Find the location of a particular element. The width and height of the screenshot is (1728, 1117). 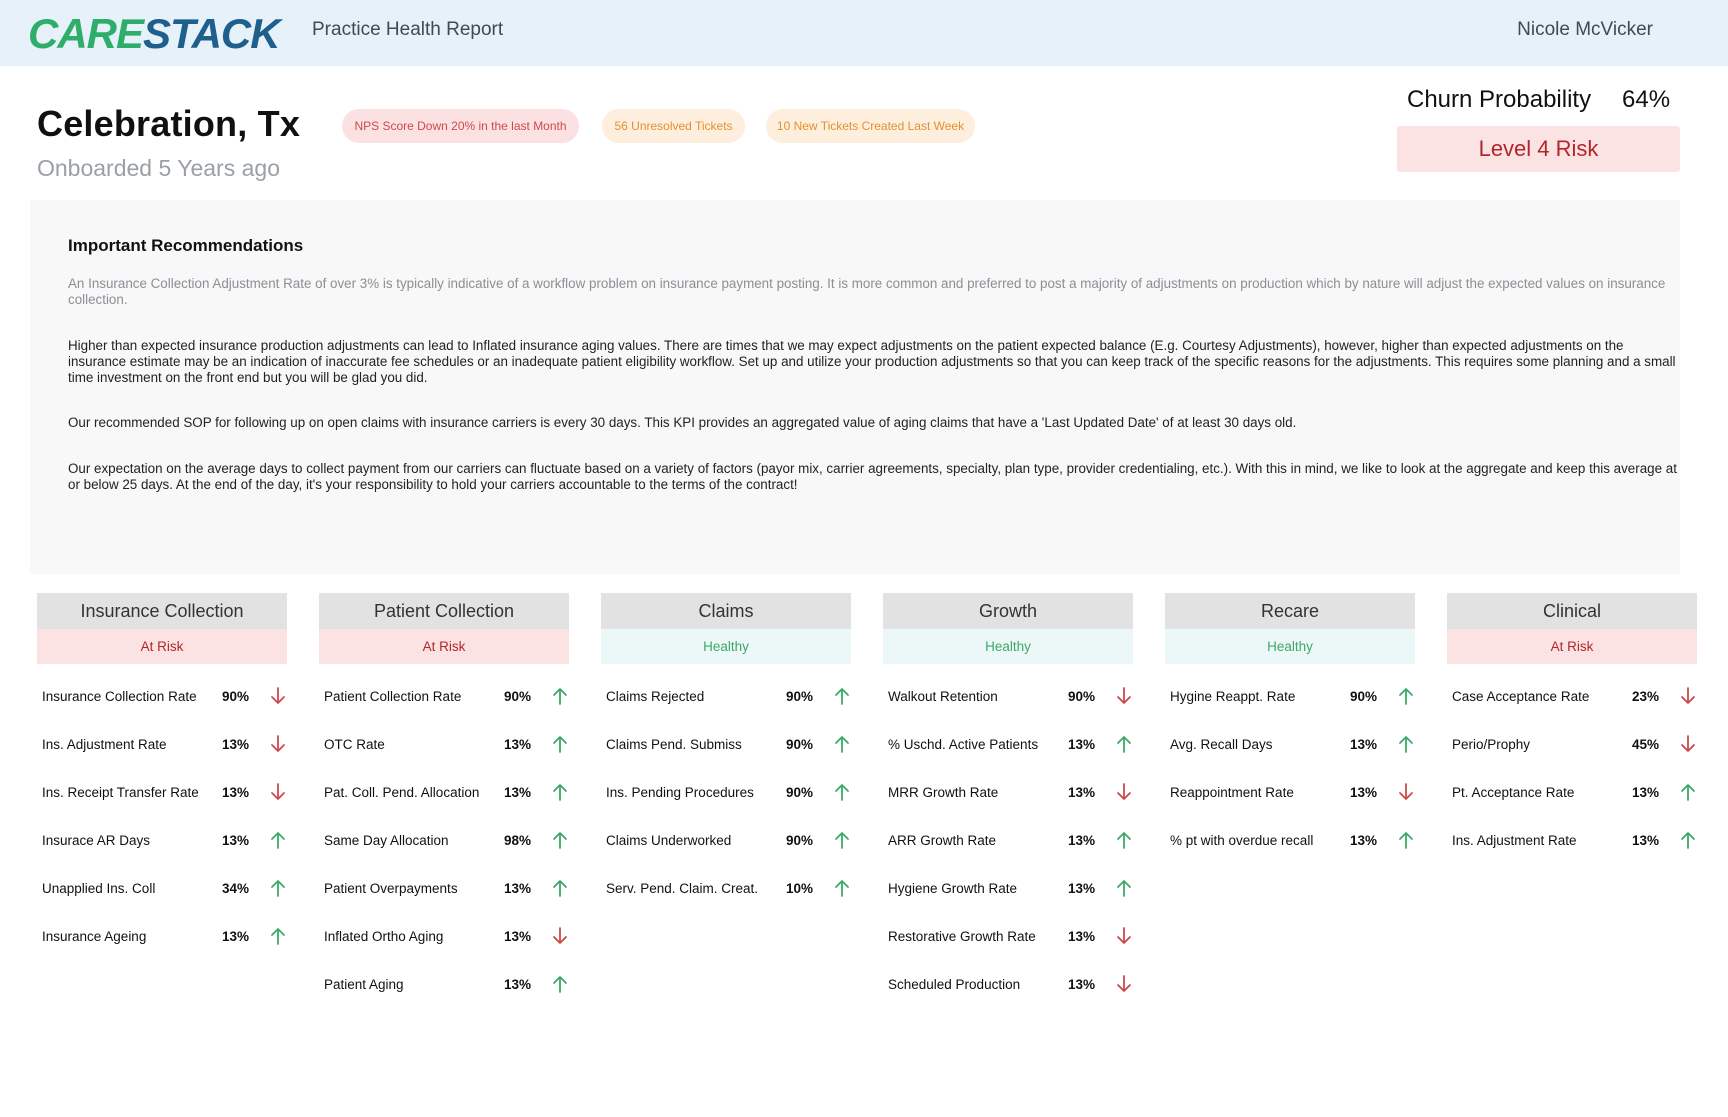

kpi-label: Hygine Reappt. Rate is located at coordinates (1233, 696).